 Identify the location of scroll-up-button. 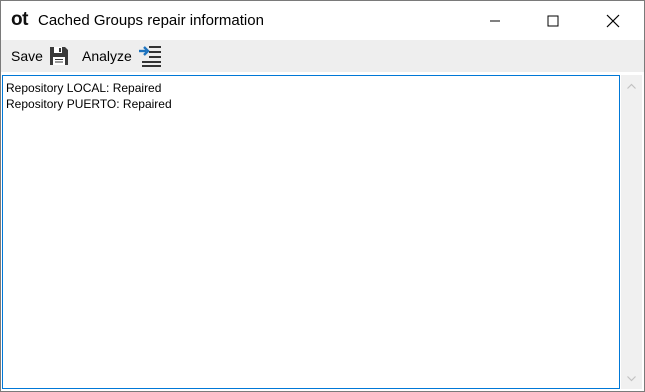
(631, 85).